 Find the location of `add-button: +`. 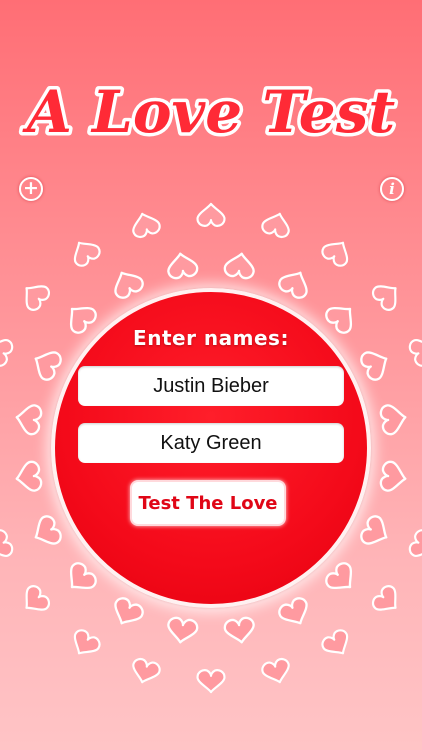

add-button: + is located at coordinates (31, 189).